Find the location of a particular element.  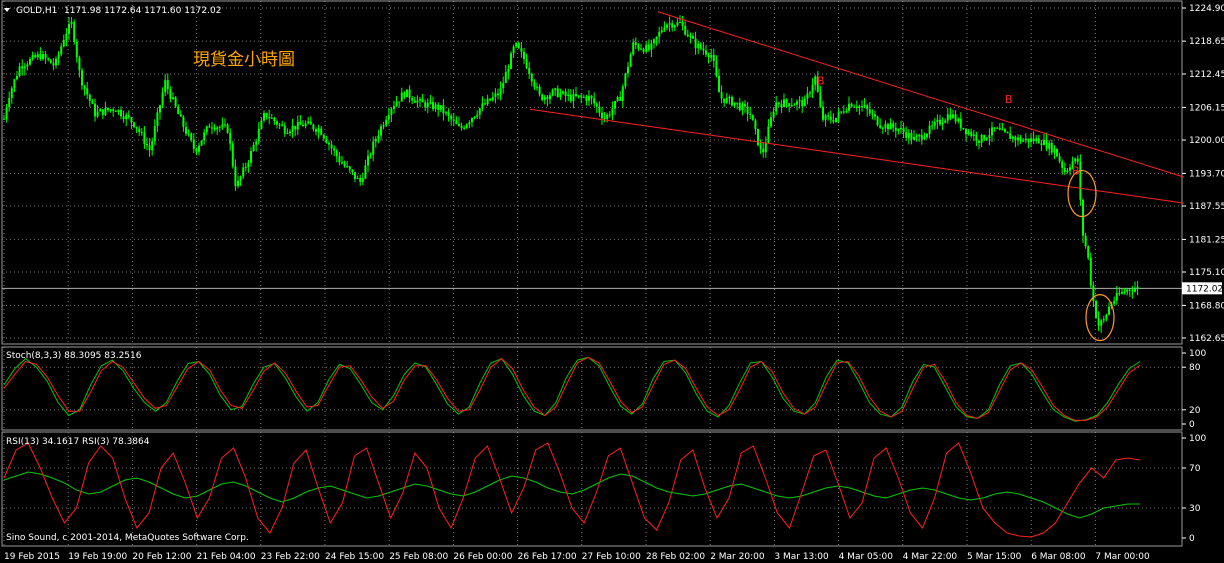

y-tick-label: 1162.65 is located at coordinates (1206, 339).